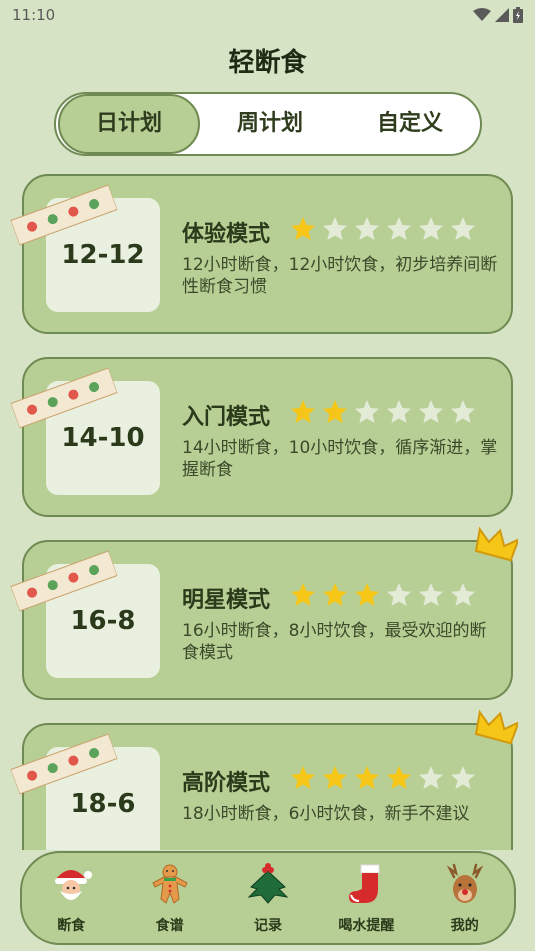 Image resolution: width=535 pixels, height=951 pixels. What do you see at coordinates (71, 926) in the screenshot?
I see `nav-label: 断食` at bounding box center [71, 926].